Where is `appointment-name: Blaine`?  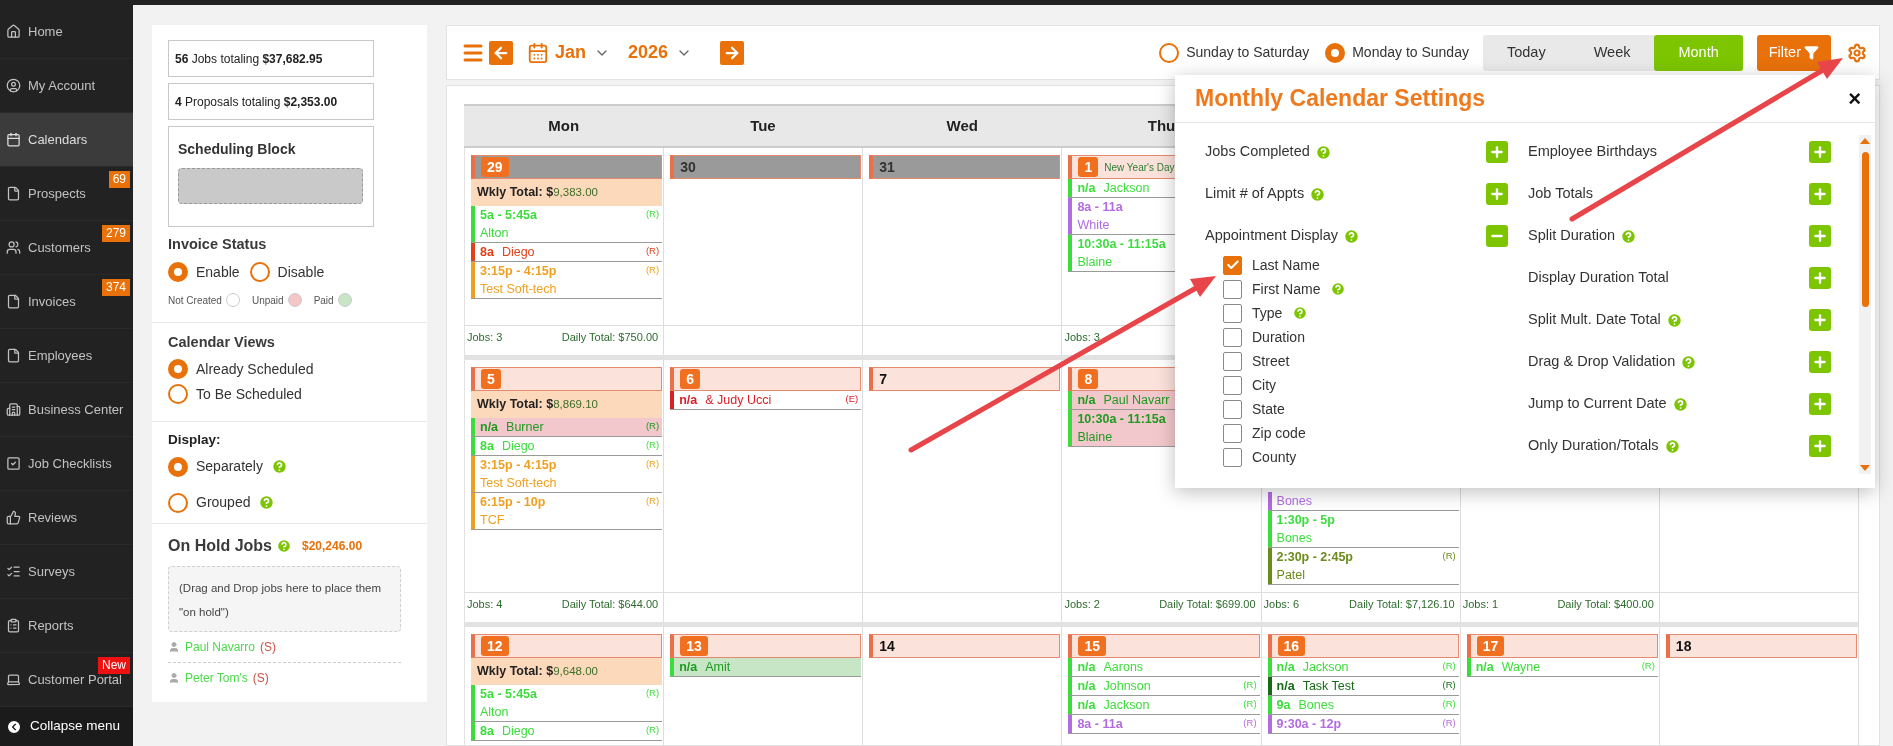
appointment-name: Blaine is located at coordinates (1095, 437).